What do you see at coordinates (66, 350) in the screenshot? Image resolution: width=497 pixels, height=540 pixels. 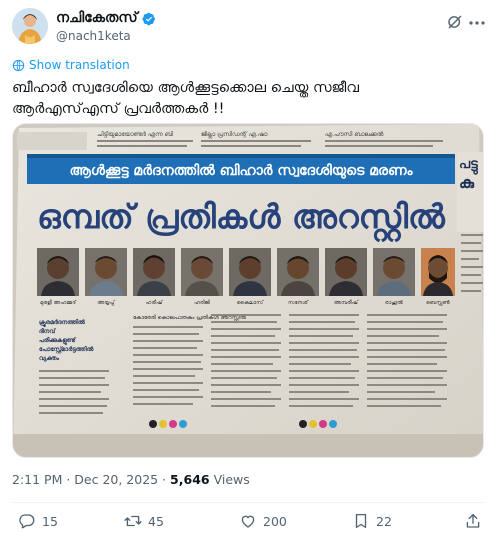 I see `side-snippet-line: പോസ്റ്റ്മോർട്ടത്തിൽ` at bounding box center [66, 350].